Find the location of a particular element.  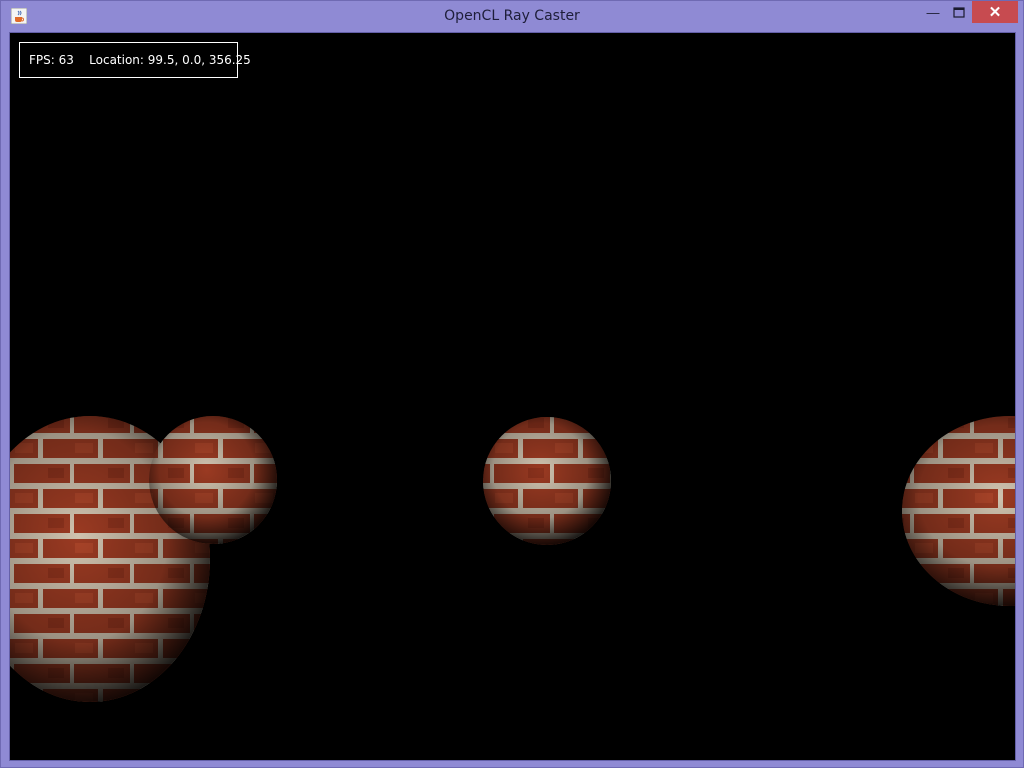

hud-overlay: FPS: 63 Location: 99.5, 0.0, 356.25 is located at coordinates (135, 60).